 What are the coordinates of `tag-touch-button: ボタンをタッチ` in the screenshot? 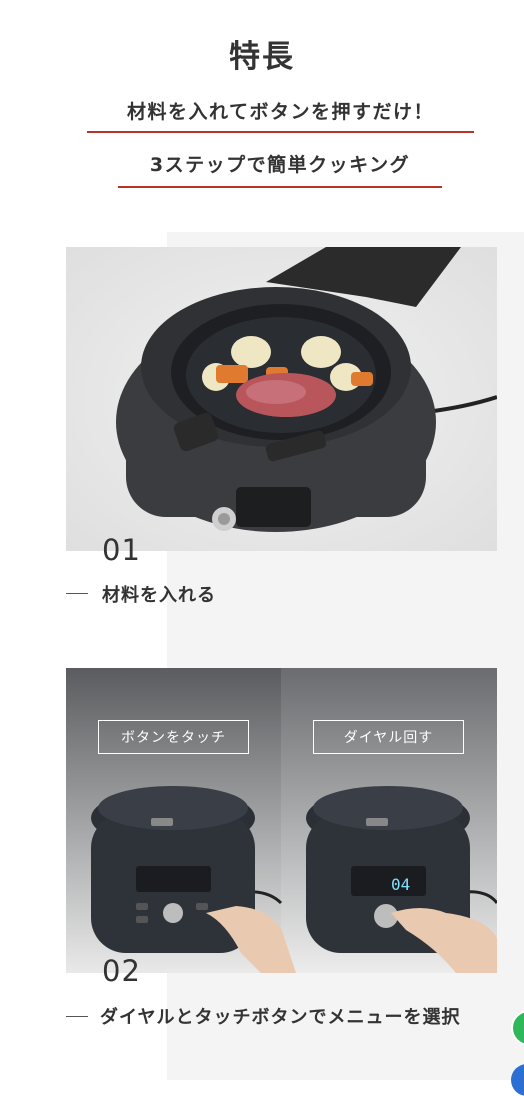 It's located at (173, 737).